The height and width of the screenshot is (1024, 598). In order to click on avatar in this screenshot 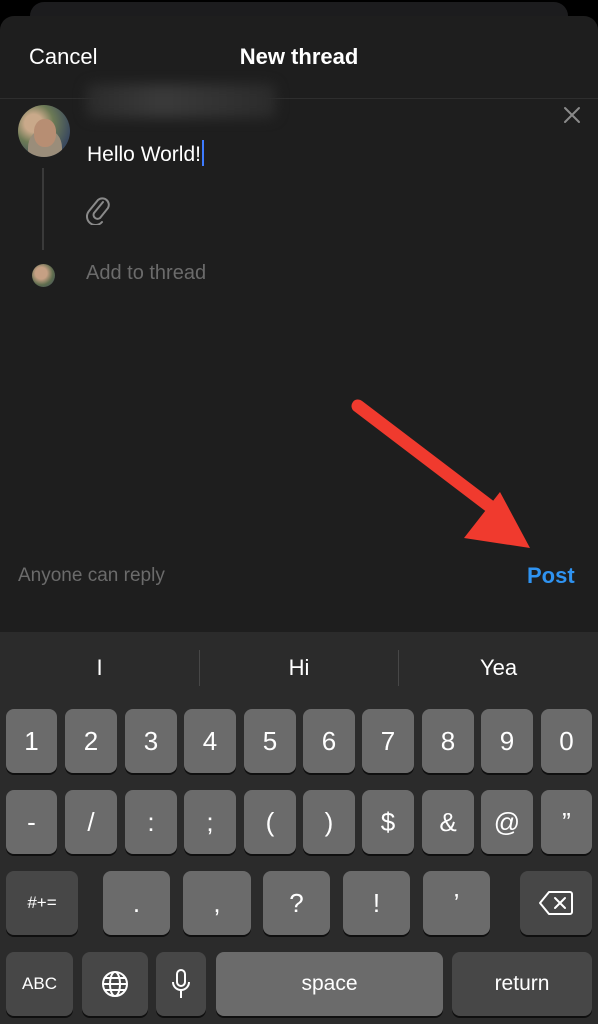, I will do `click(44, 131)`.